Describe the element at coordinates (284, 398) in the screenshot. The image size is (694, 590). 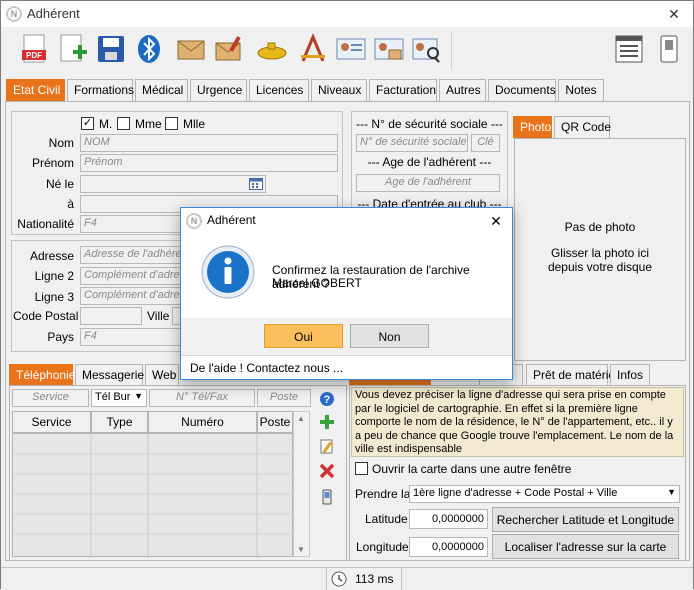
I see `phone-poste-field: Poste` at that location.